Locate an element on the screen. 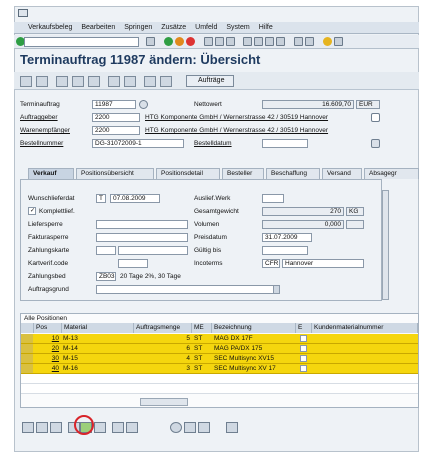  cell-material: M-15 is located at coordinates (98, 358).